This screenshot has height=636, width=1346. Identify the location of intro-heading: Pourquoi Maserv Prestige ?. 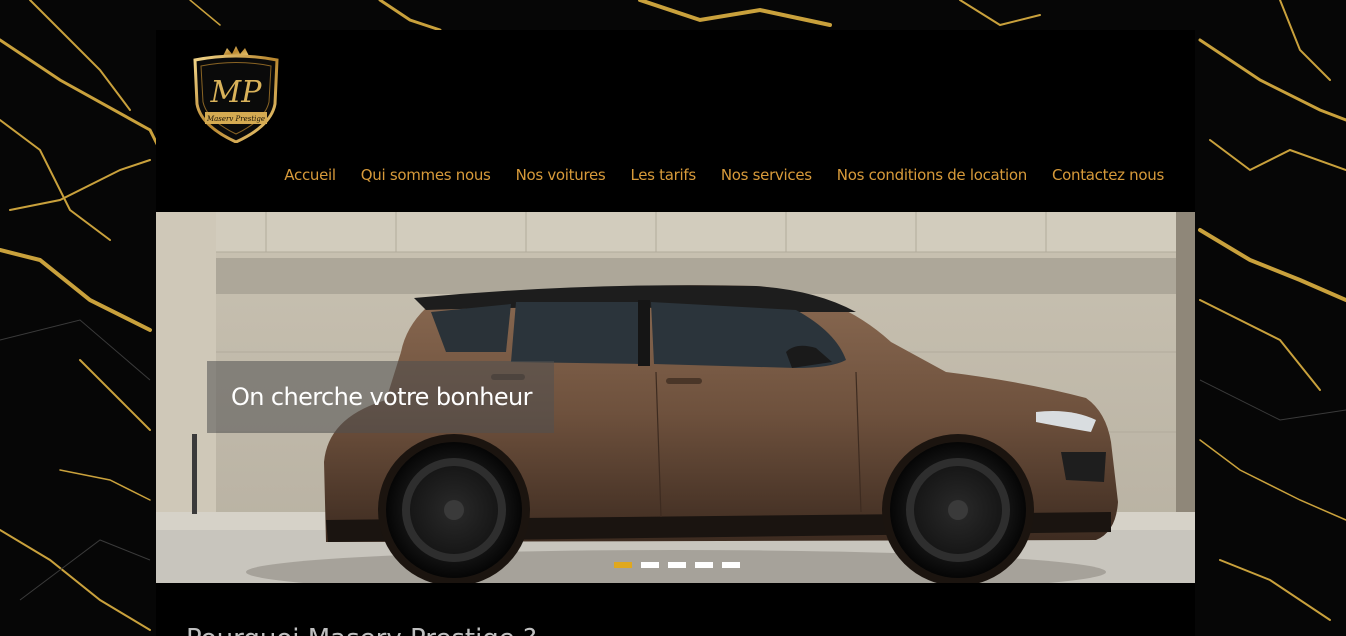
(361, 630).